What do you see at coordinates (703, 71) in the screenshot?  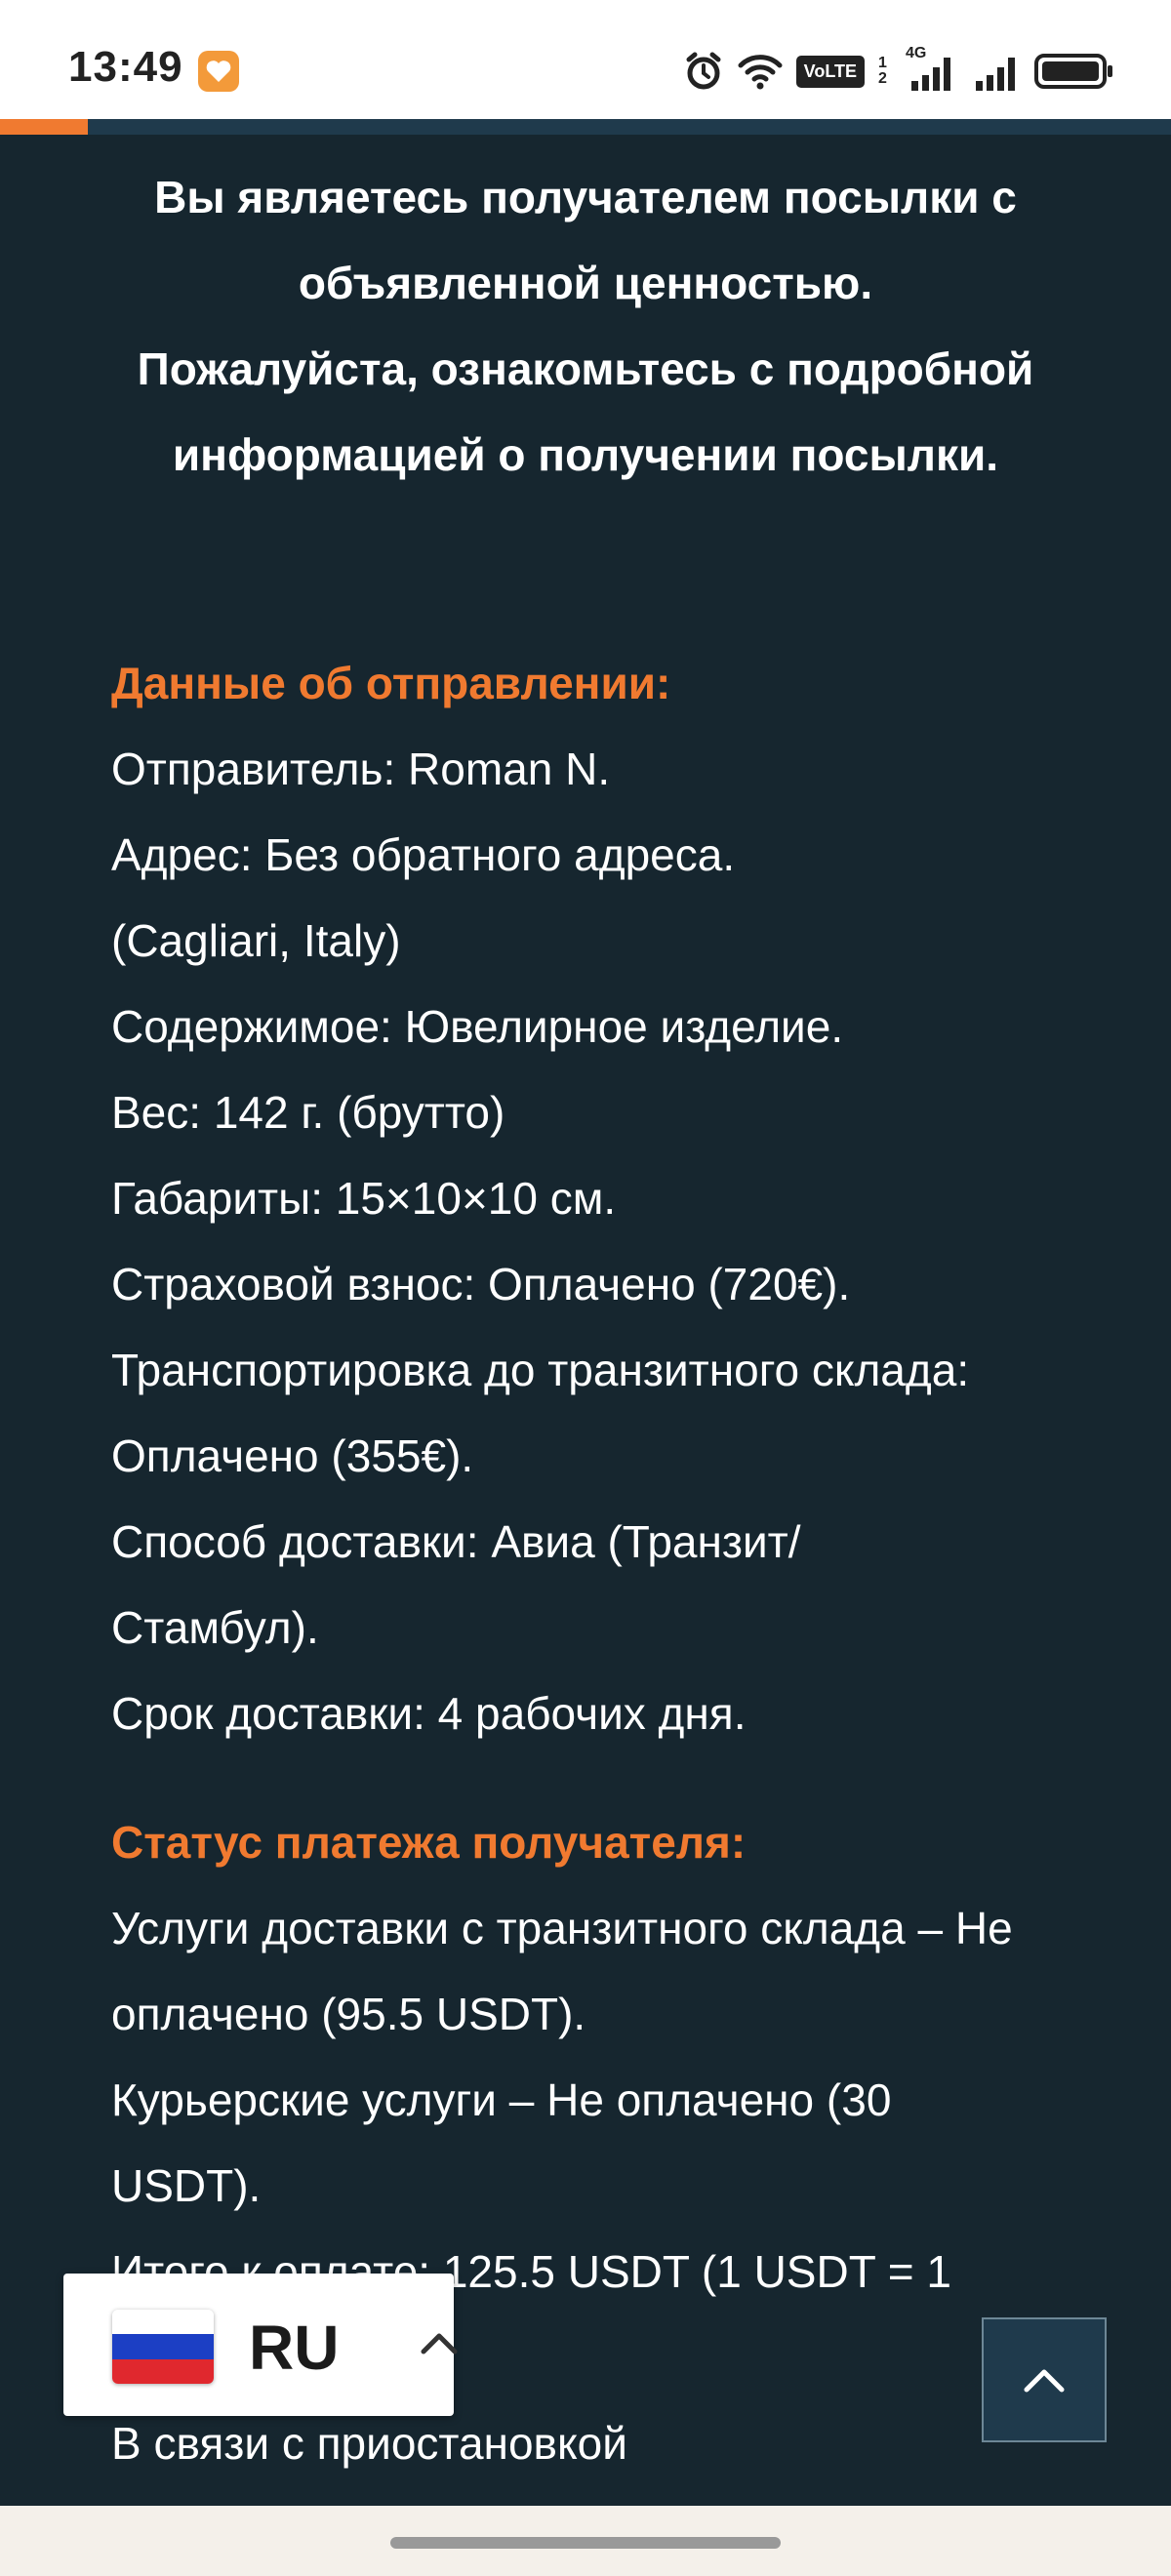 I see `alarm-icon` at bounding box center [703, 71].